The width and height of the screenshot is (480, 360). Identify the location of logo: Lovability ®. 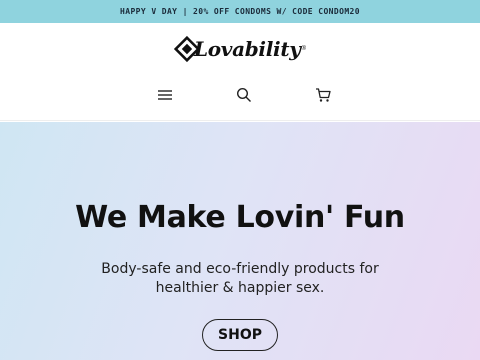
(240, 49).